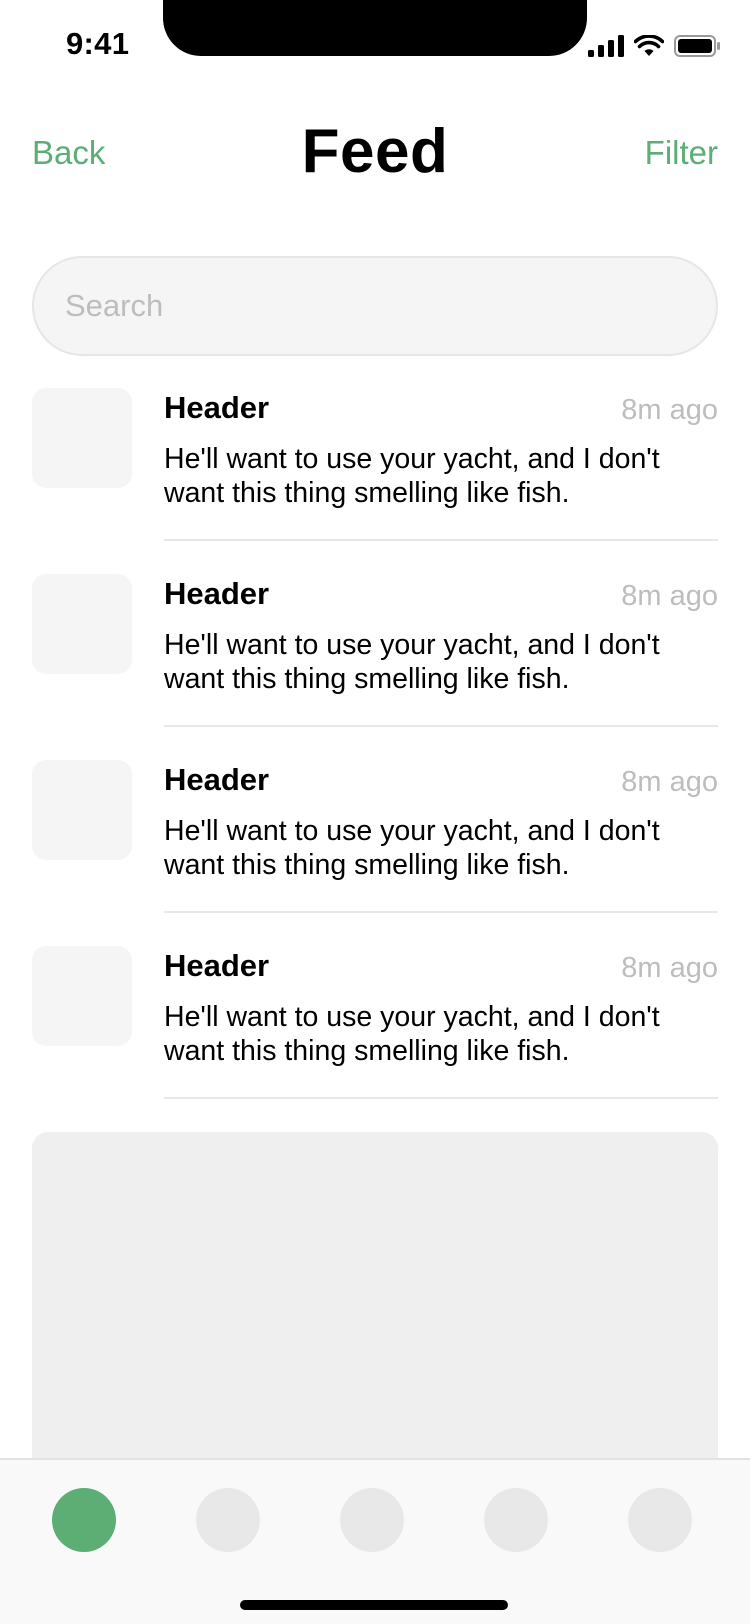  Describe the element at coordinates (649, 45) in the screenshot. I see `wifi-icon` at that location.